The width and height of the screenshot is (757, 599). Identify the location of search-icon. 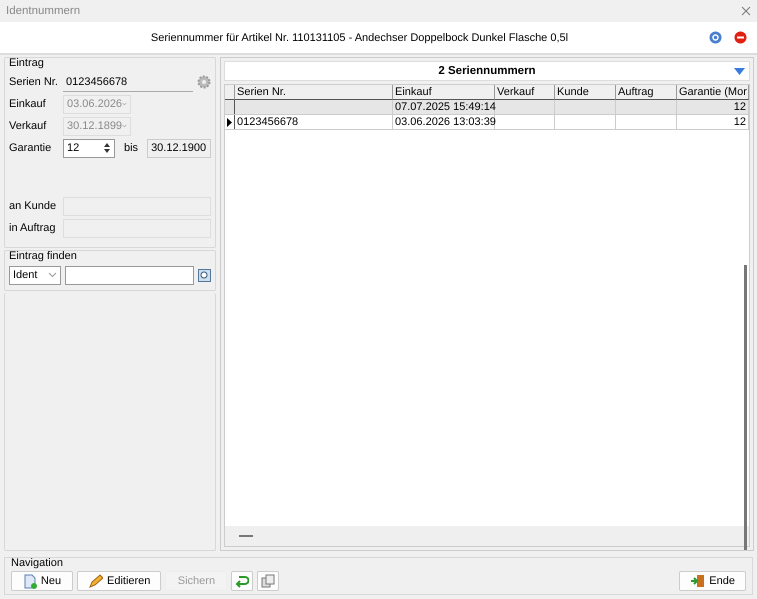
(204, 275).